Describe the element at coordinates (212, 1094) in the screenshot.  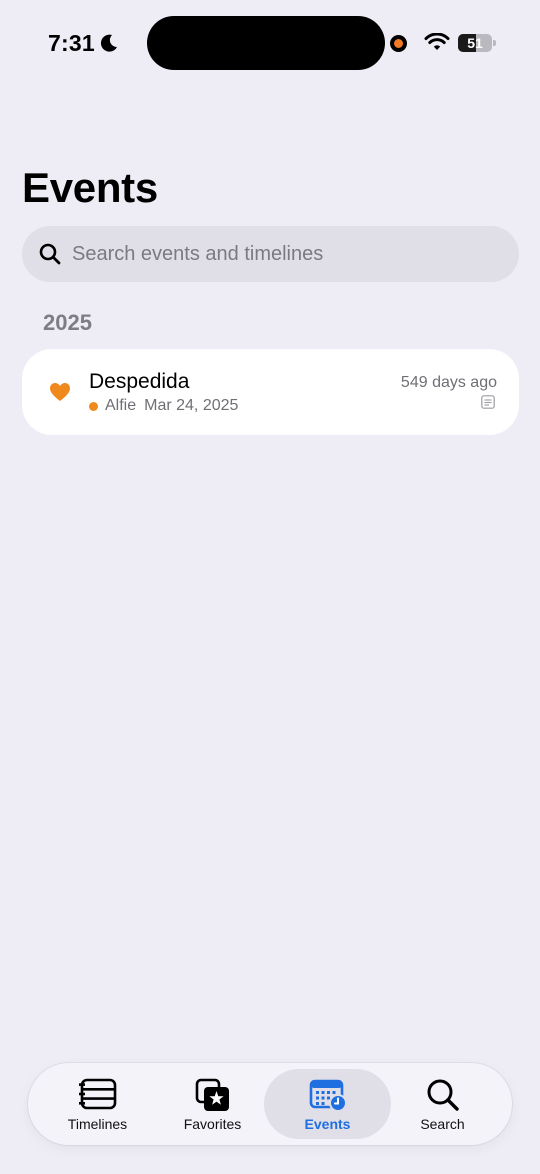
I see `favorites-icon` at that location.